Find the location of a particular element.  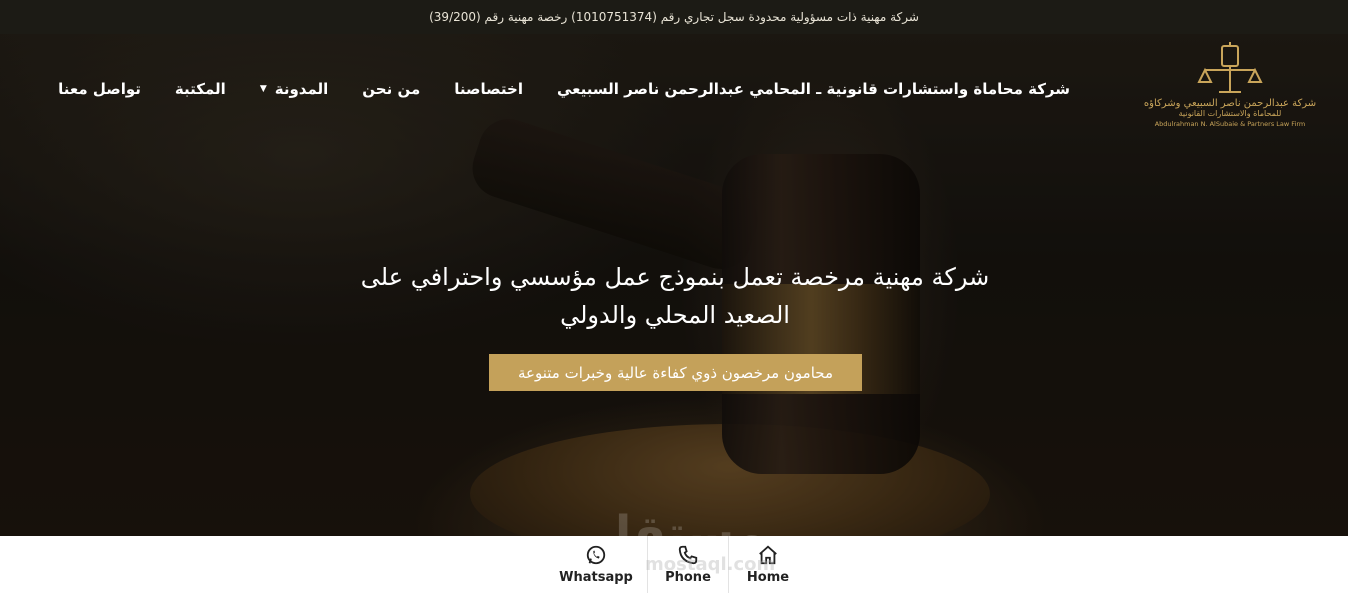

scales-of-justice-icon is located at coordinates (1230, 68).